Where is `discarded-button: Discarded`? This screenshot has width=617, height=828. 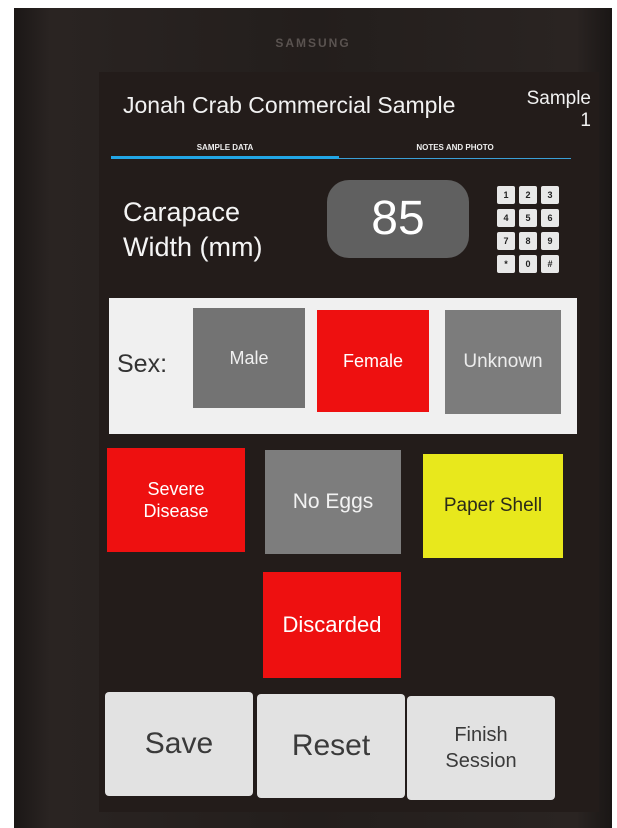 discarded-button: Discarded is located at coordinates (332, 625).